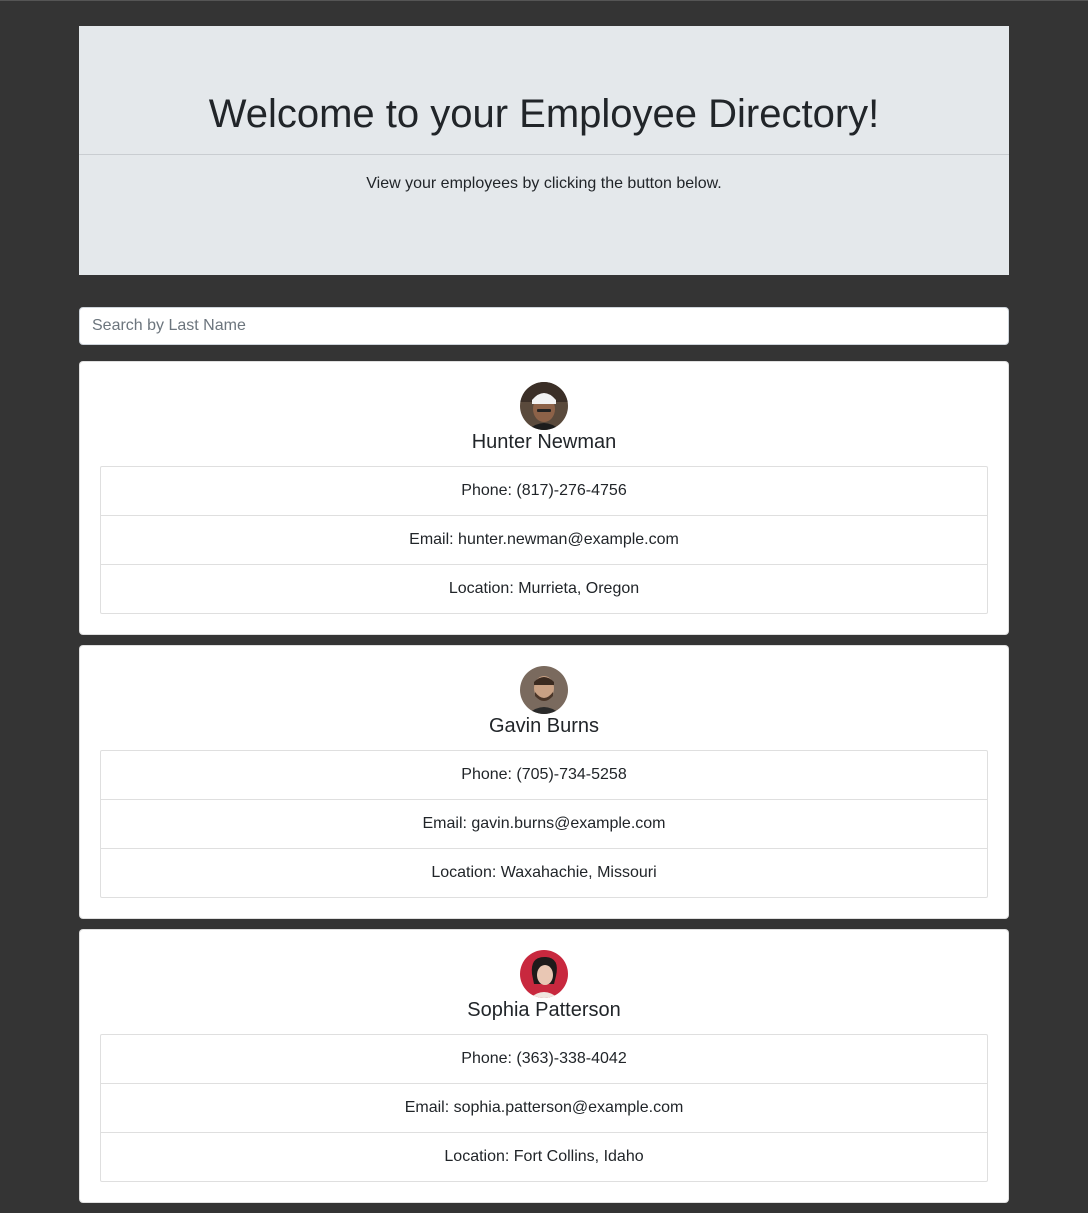 This screenshot has height=1213, width=1088. I want to click on employee-name: Sophia Patterson, so click(544, 1010).